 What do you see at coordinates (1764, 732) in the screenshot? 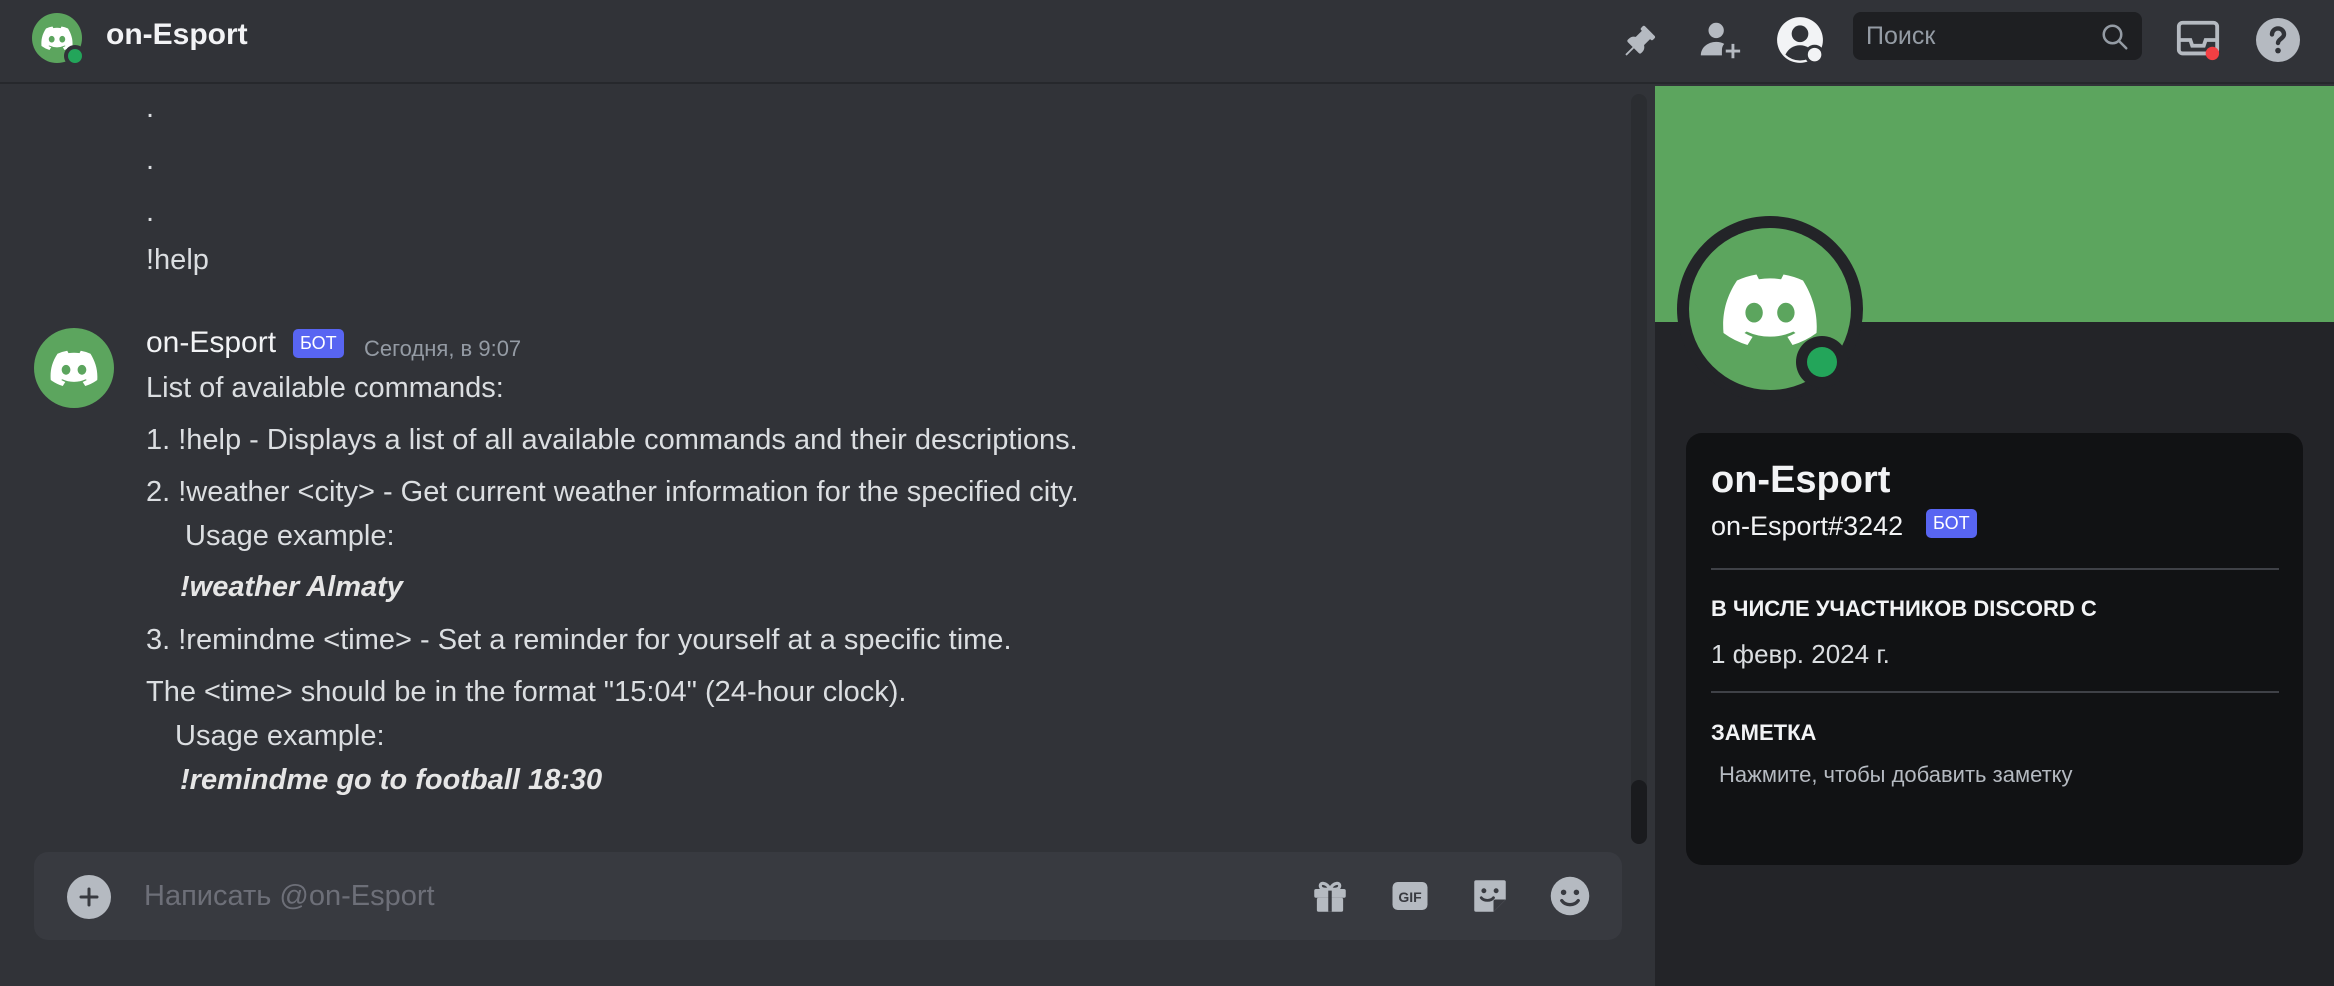
I see `note-title: ЗАМЕТКА` at bounding box center [1764, 732].